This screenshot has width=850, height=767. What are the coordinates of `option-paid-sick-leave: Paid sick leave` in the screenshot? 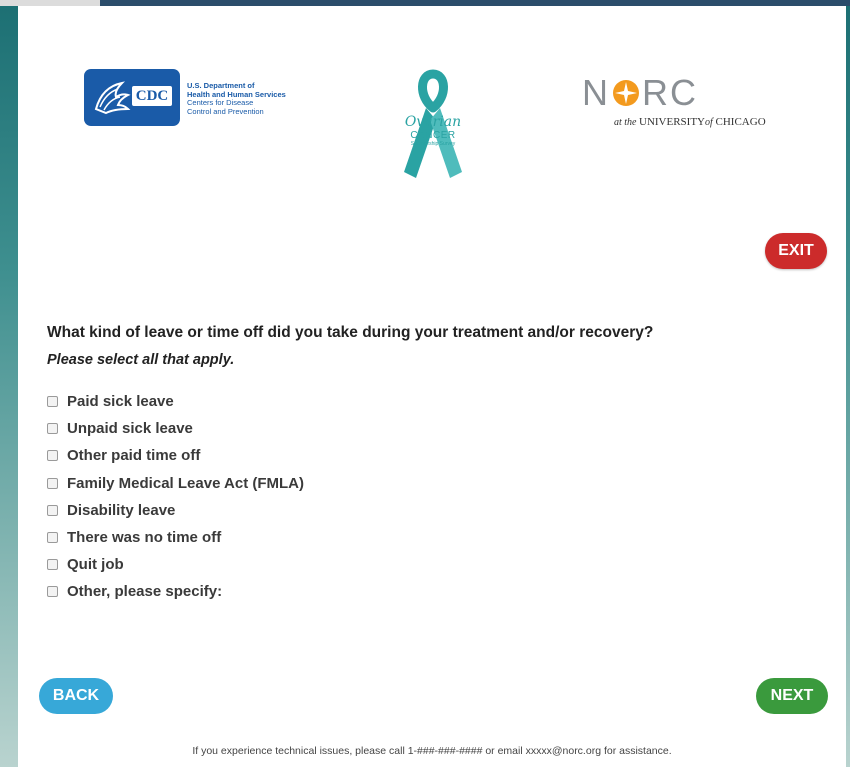 It's located at (175, 401).